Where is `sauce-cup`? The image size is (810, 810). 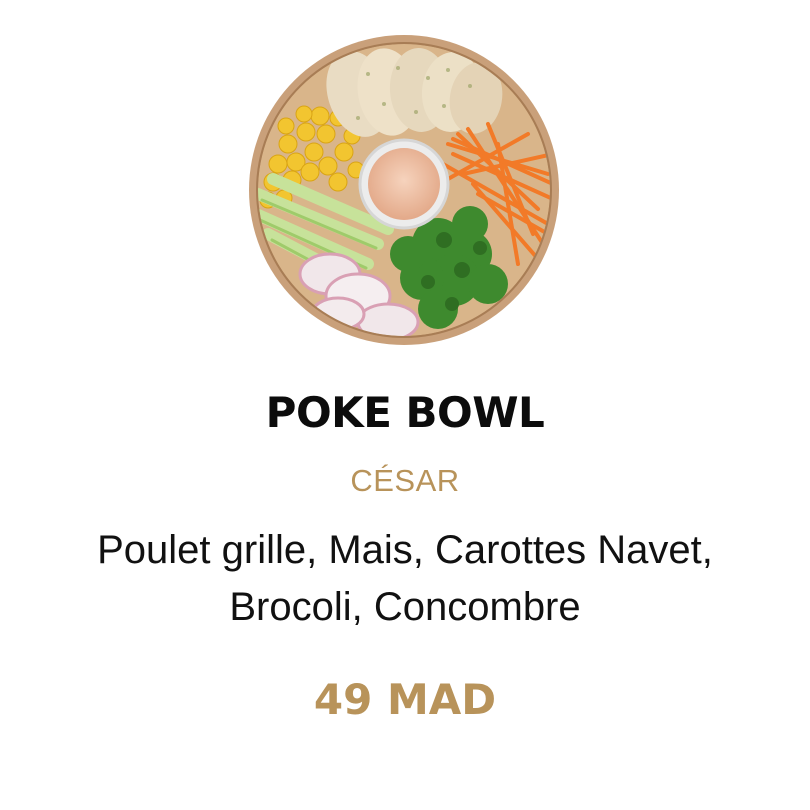
sauce-cup is located at coordinates (404, 184).